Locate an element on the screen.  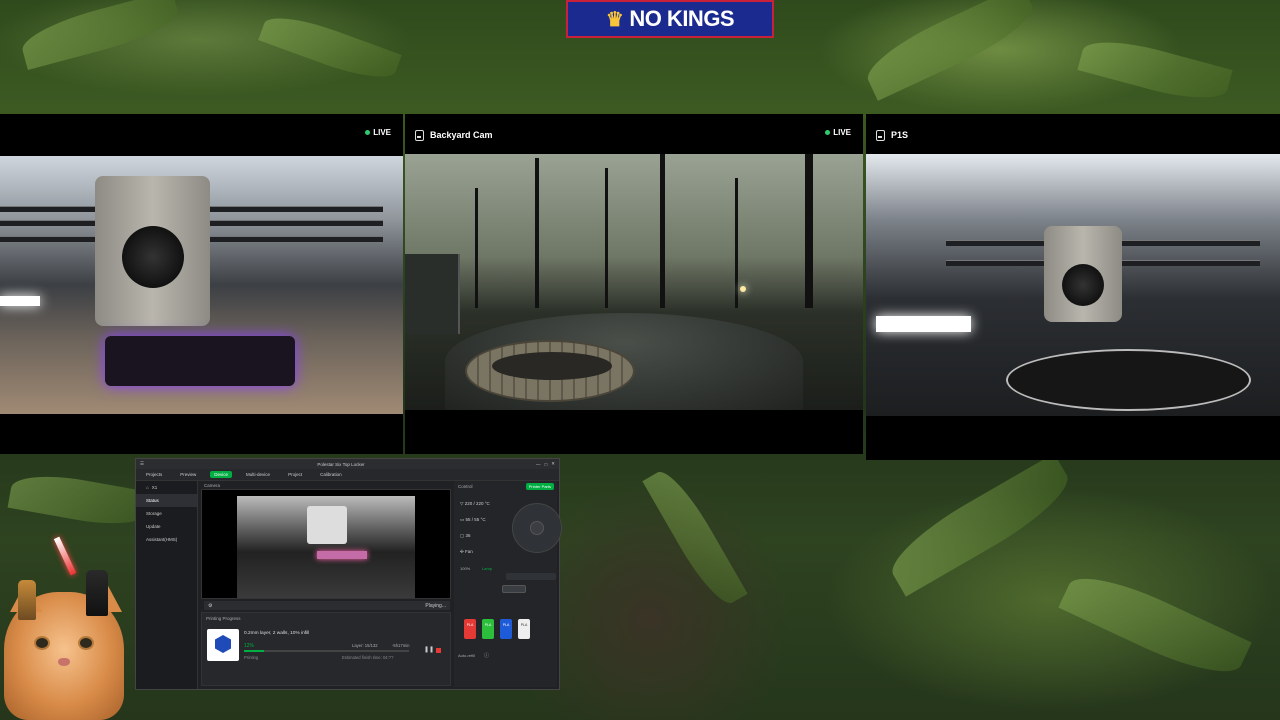
print-stage: Printing is located at coordinates (251, 657).